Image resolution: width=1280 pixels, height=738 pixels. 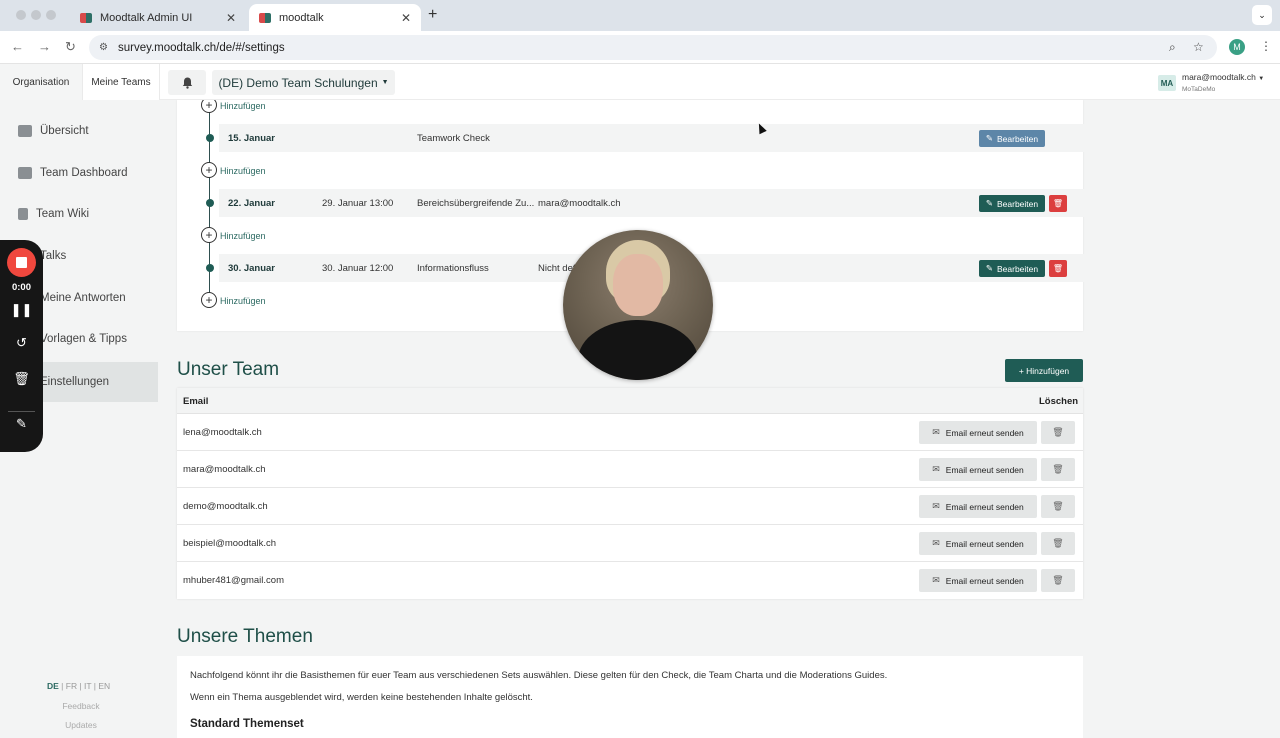 What do you see at coordinates (1211, 83) in the screenshot?
I see `user-menu: MA mara@moodtalk.ch ▼ MoTaDeMo` at bounding box center [1211, 83].